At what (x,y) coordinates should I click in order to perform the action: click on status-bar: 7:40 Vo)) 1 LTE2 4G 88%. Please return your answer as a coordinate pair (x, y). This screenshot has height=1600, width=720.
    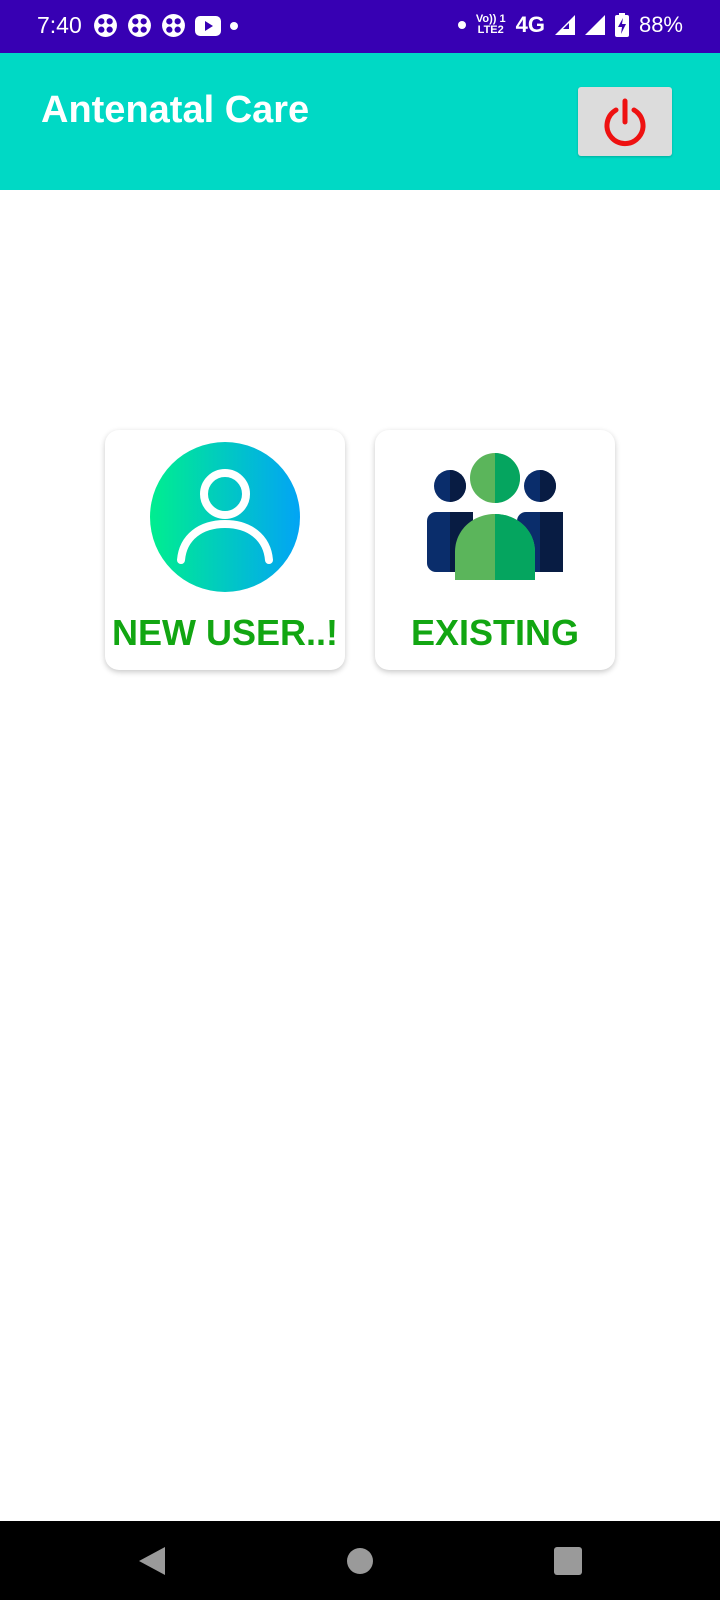
    Looking at the image, I should click on (360, 26).